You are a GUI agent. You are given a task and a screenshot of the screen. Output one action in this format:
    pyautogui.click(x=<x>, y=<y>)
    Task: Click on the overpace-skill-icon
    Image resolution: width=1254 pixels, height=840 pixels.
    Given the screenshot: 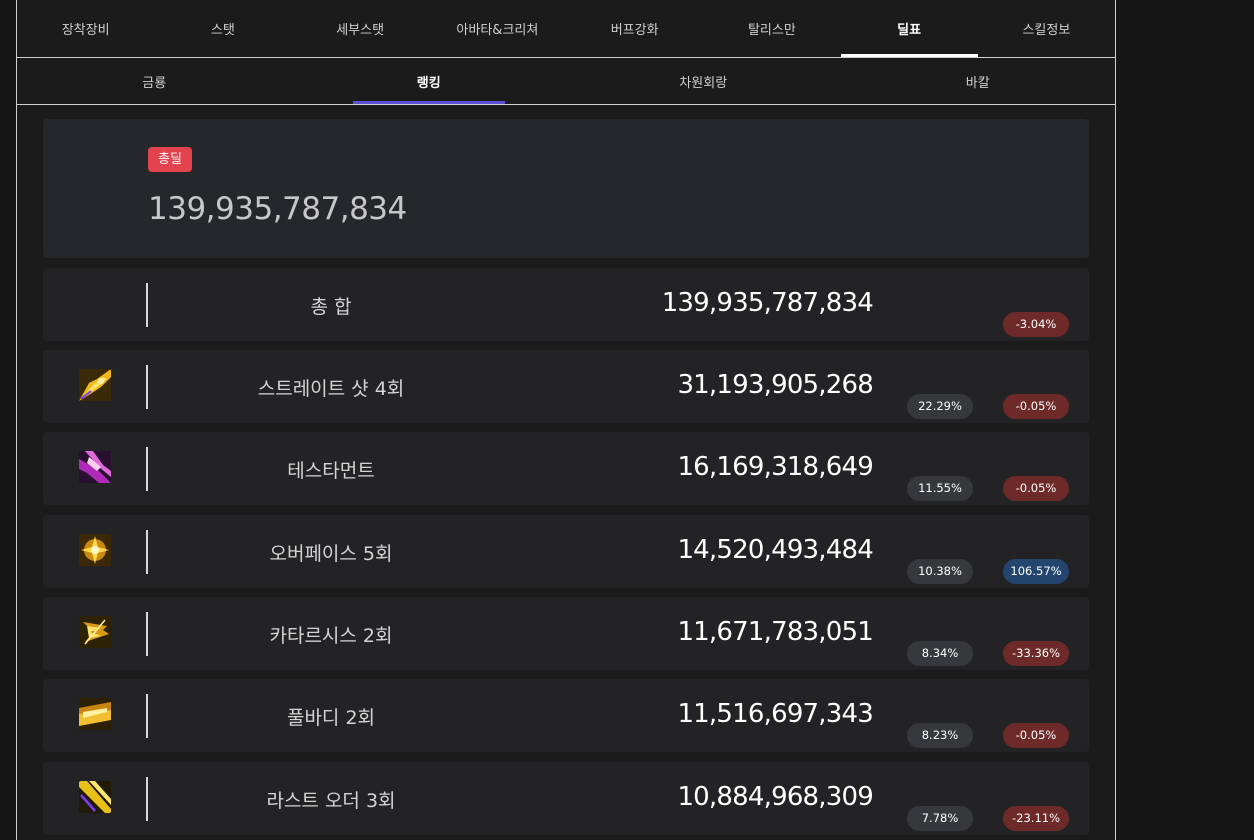 What is the action you would take?
    pyautogui.click(x=95, y=550)
    